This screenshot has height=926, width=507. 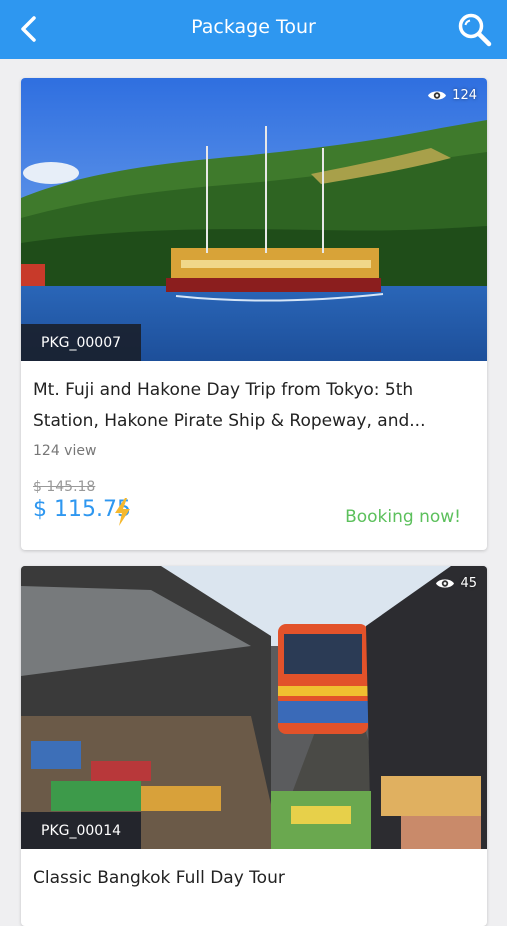 I want to click on booking-button: Booking now!, so click(x=403, y=517).